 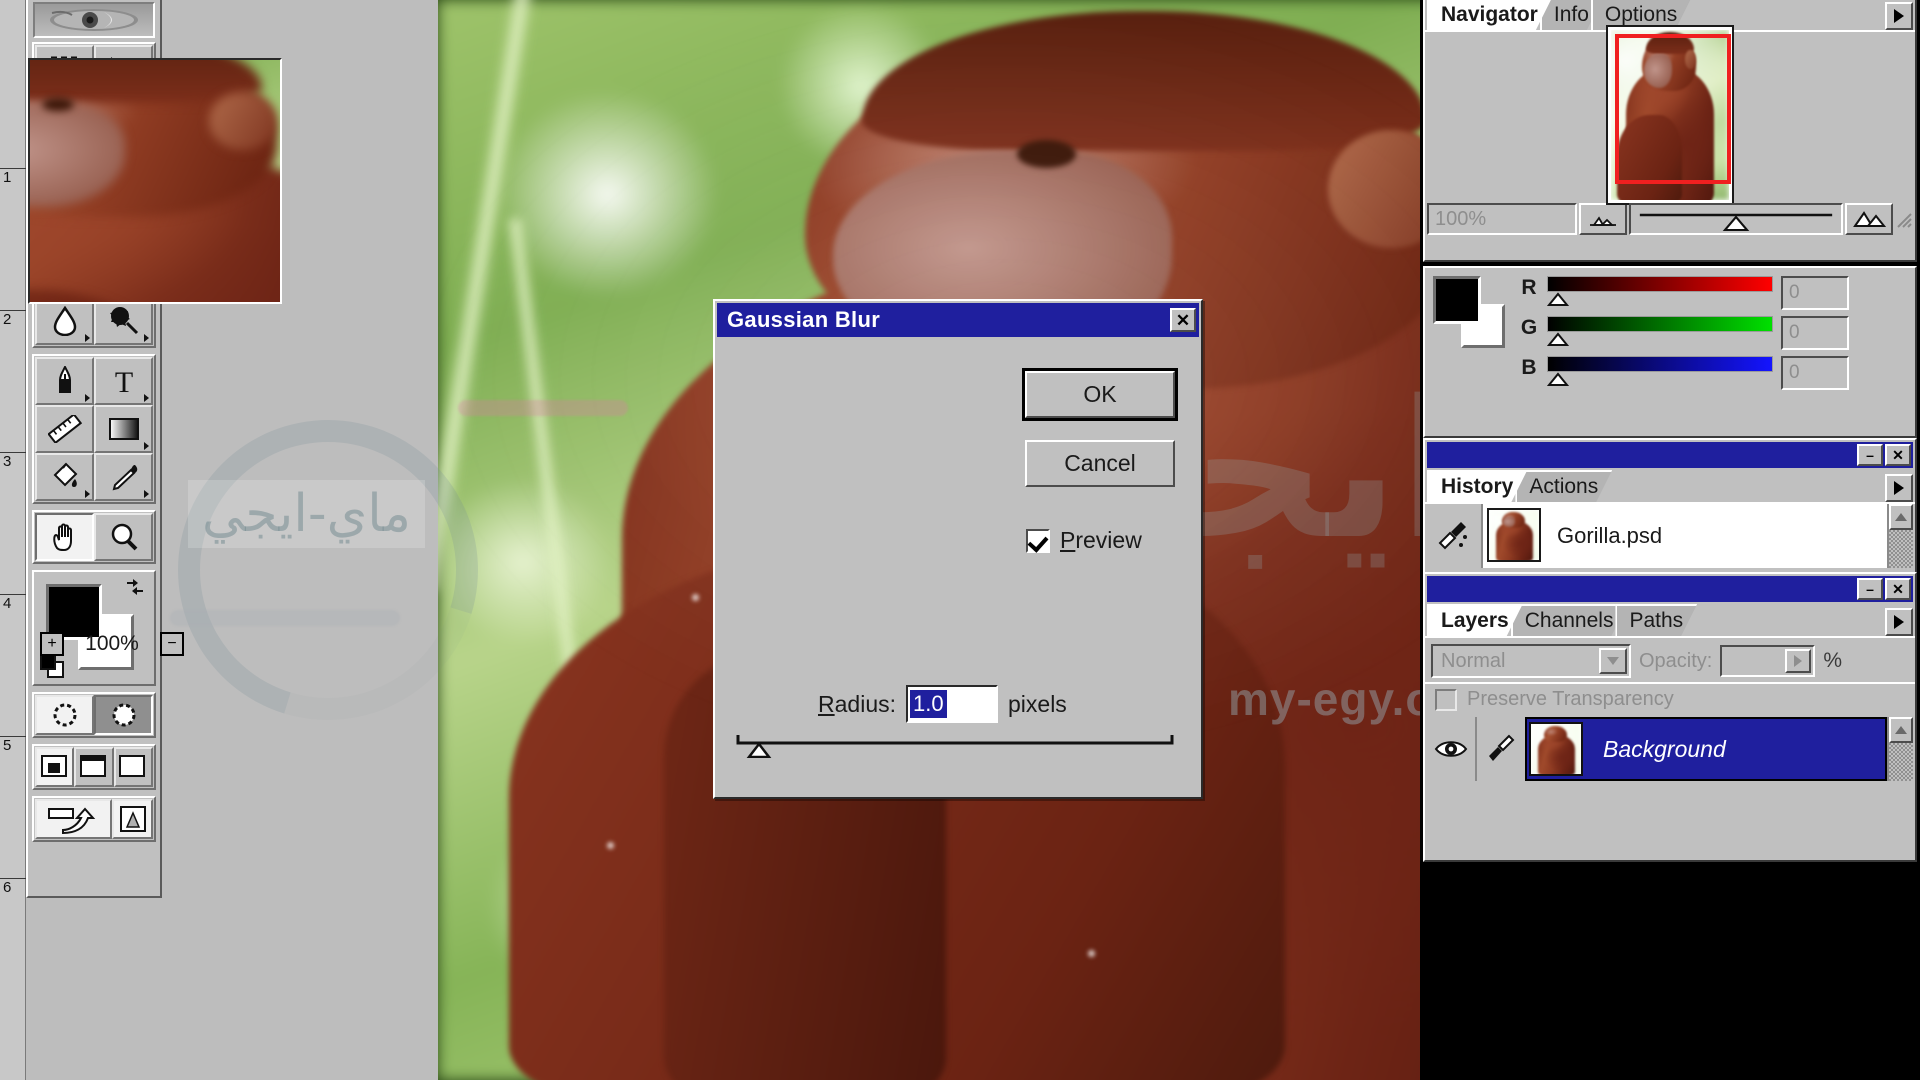 What do you see at coordinates (1475, 620) in the screenshot?
I see `tab-layers: Layers` at bounding box center [1475, 620].